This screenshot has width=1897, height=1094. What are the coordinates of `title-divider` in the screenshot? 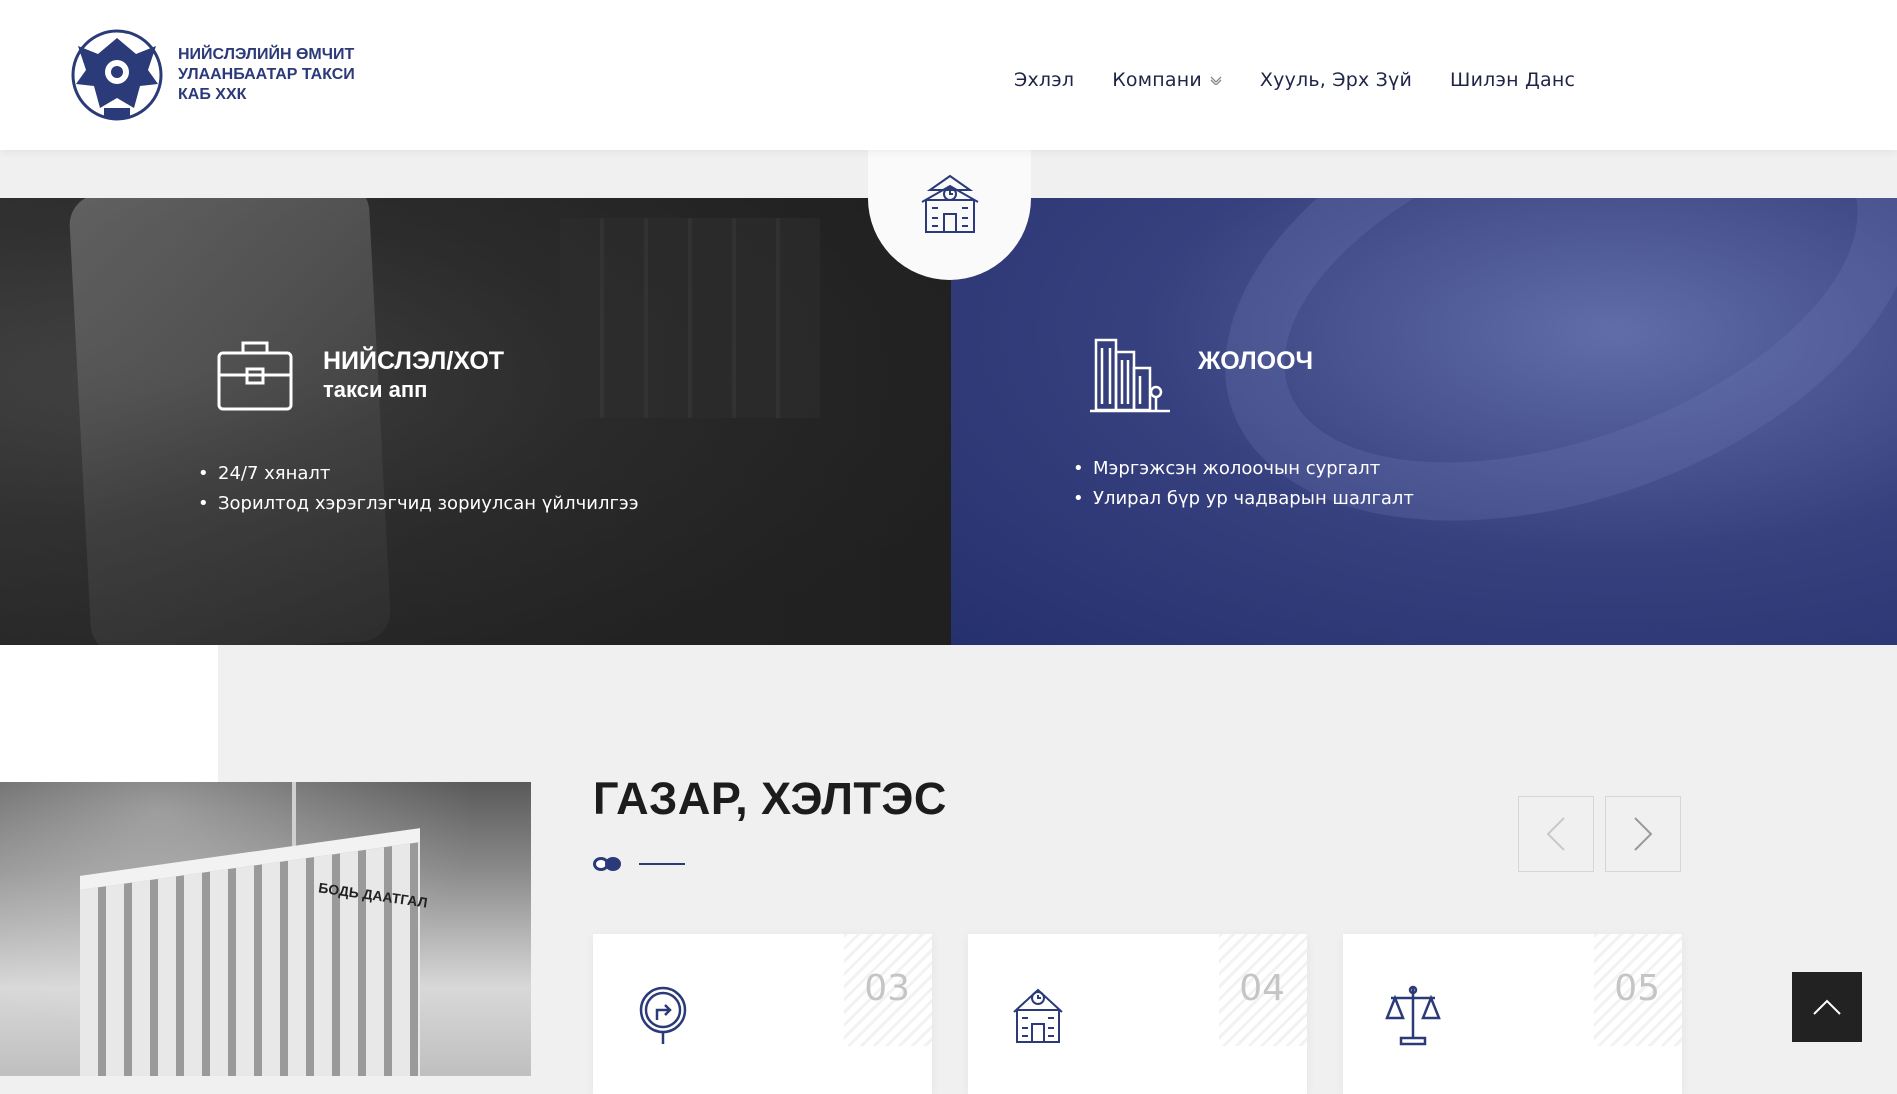 It's located at (639, 864).